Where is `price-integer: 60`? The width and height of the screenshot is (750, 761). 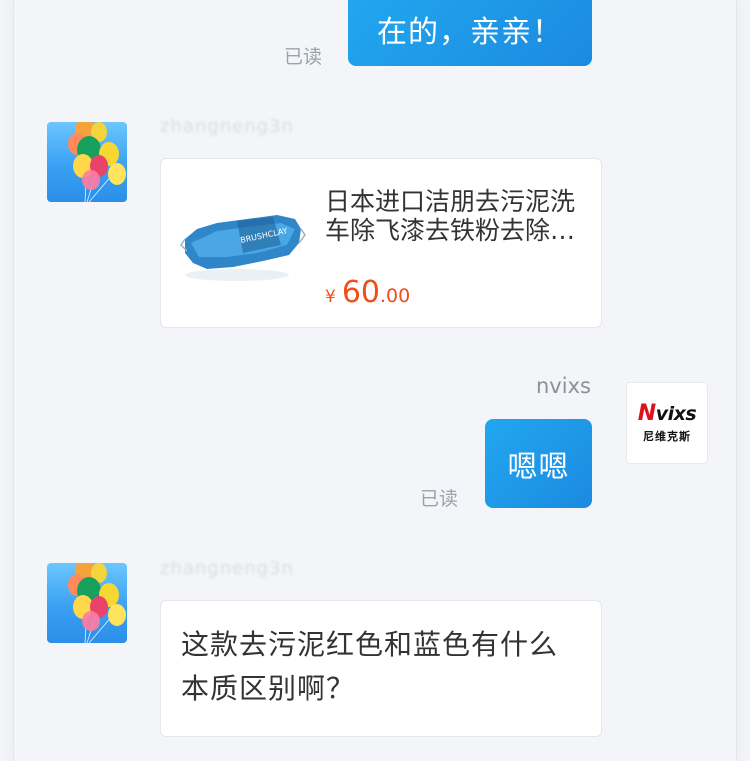
price-integer: 60 is located at coordinates (361, 292).